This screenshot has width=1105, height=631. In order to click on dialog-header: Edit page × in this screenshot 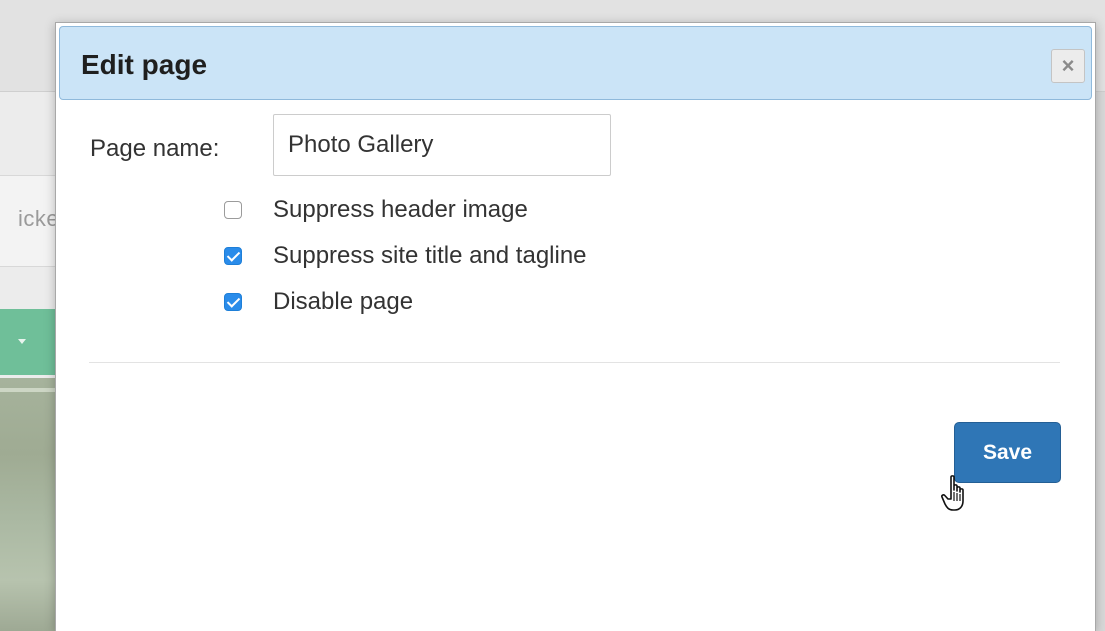, I will do `click(575, 63)`.